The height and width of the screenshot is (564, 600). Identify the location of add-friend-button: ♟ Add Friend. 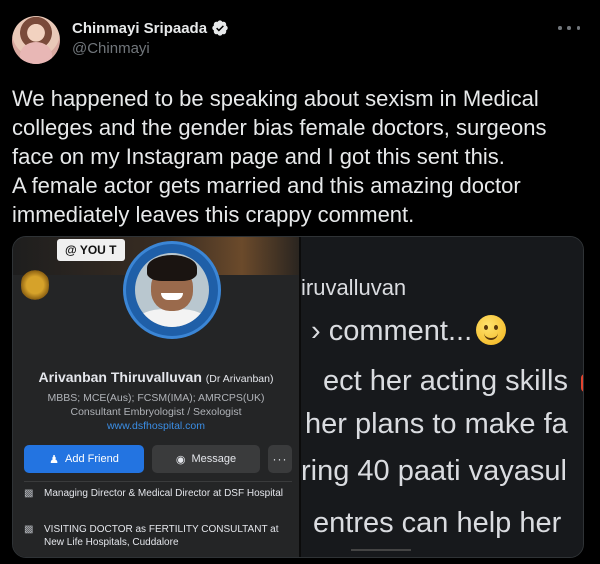
(84, 459).